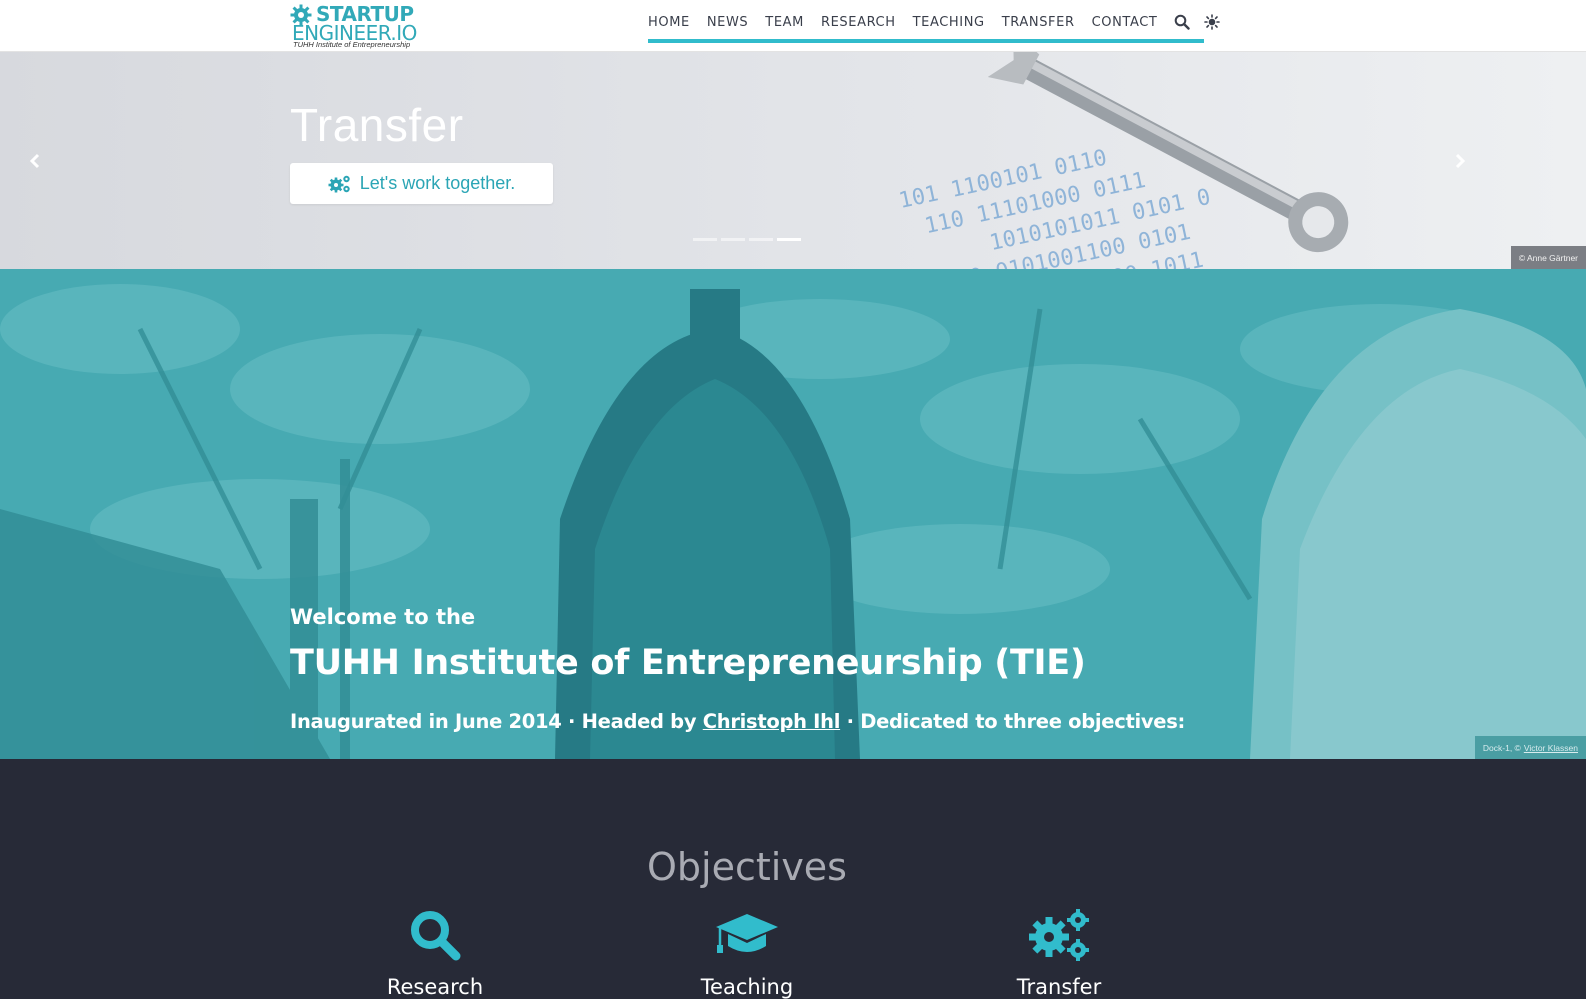 This screenshot has height=999, width=1586. I want to click on hero-photo-credit: Dock-1, © Victor Klassen, so click(1530, 747).